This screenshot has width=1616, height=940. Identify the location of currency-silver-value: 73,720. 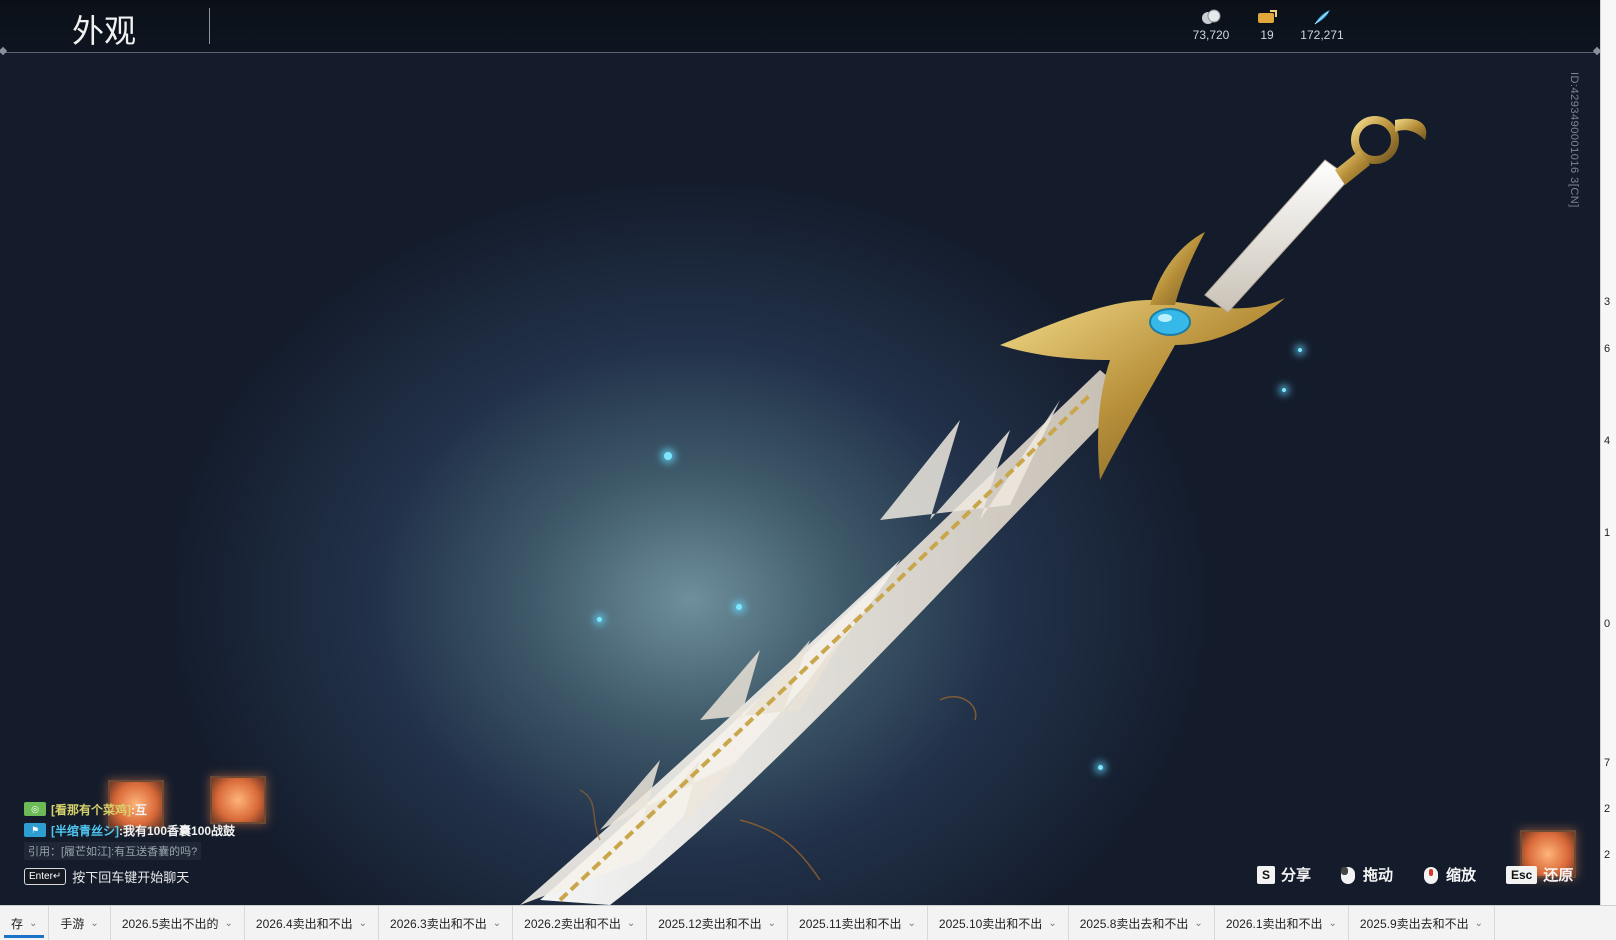
(1211, 35).